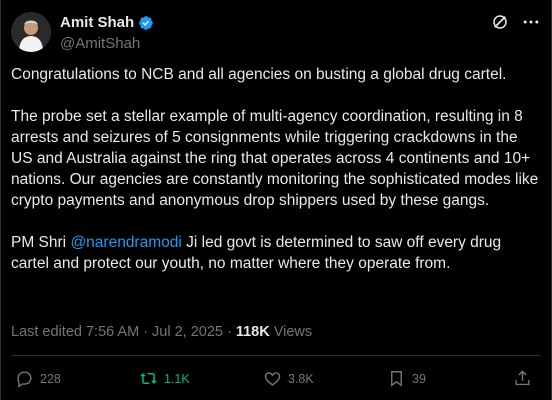 Image resolution: width=552 pixels, height=400 pixels. I want to click on repost-button: 1.1K, so click(164, 378).